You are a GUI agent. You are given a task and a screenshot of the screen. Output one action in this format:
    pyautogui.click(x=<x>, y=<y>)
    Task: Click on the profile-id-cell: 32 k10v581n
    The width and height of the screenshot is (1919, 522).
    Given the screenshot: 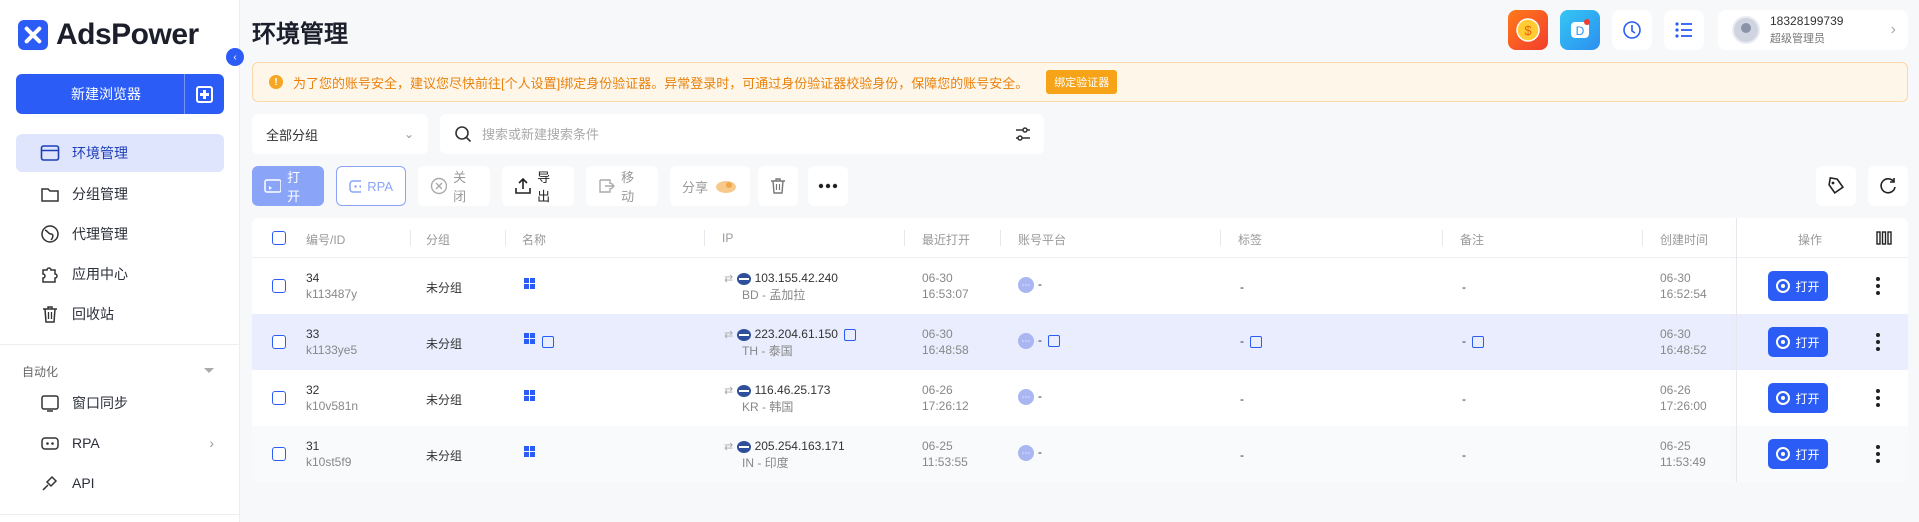 What is the action you would take?
    pyautogui.click(x=332, y=398)
    